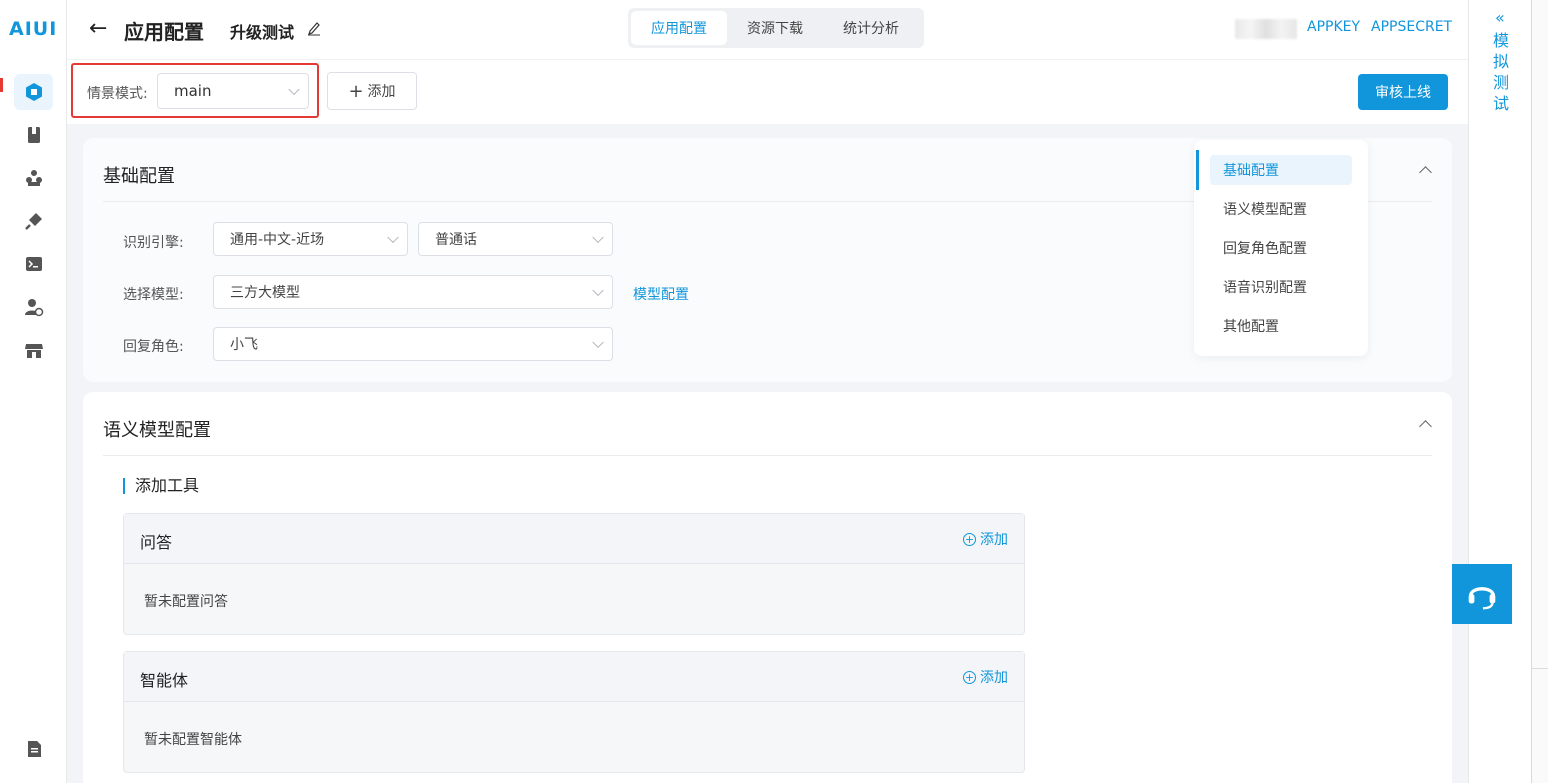 The width and height of the screenshot is (1548, 783). What do you see at coordinates (117, 94) in the screenshot?
I see `scene-mode-label: 情景模式:` at bounding box center [117, 94].